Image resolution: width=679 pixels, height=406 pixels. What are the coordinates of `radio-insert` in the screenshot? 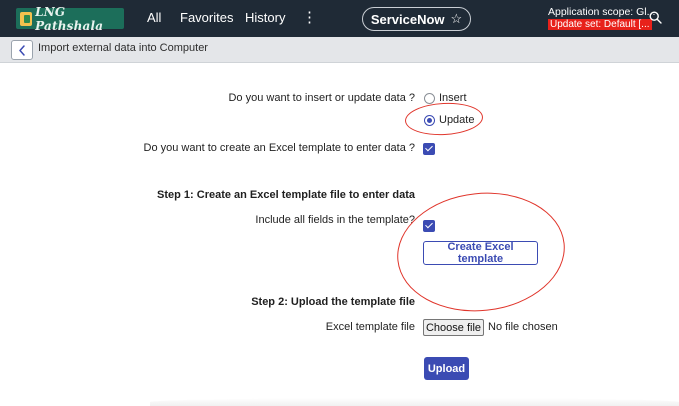 It's located at (429, 98).